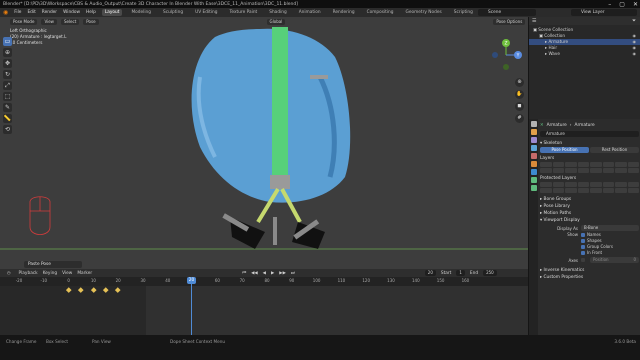 This screenshot has height=360, width=640. What do you see at coordinates (583, 260) in the screenshot?
I see `axes-checkbox` at bounding box center [583, 260].